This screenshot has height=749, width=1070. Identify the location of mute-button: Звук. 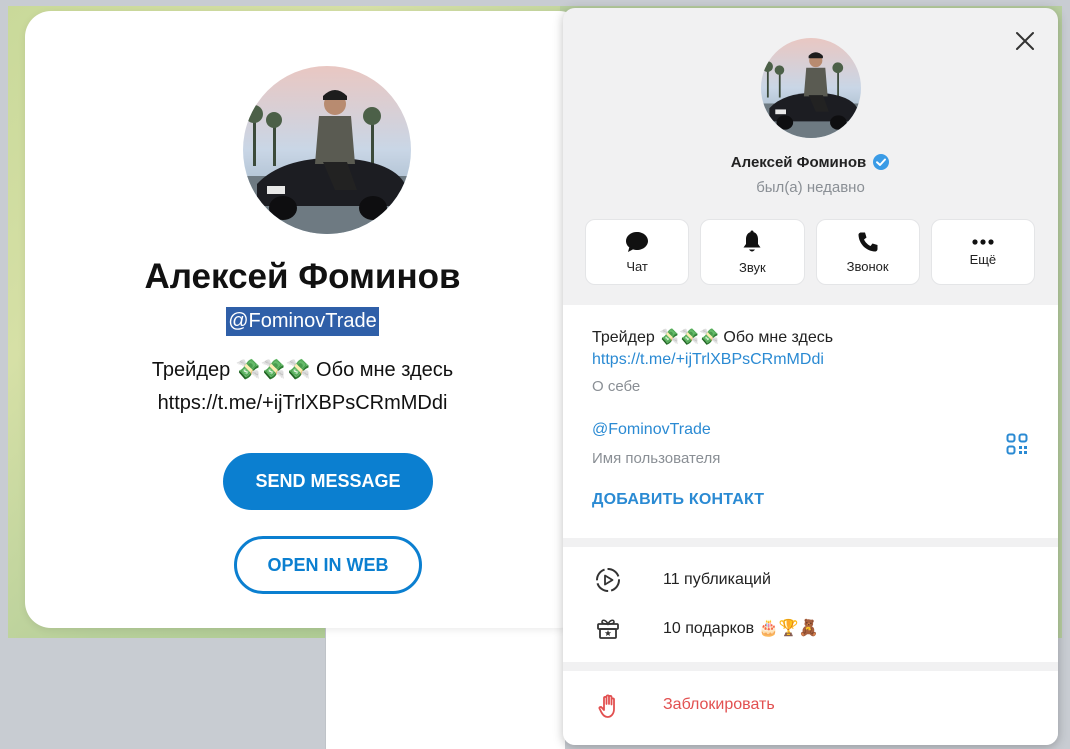
(752, 252).